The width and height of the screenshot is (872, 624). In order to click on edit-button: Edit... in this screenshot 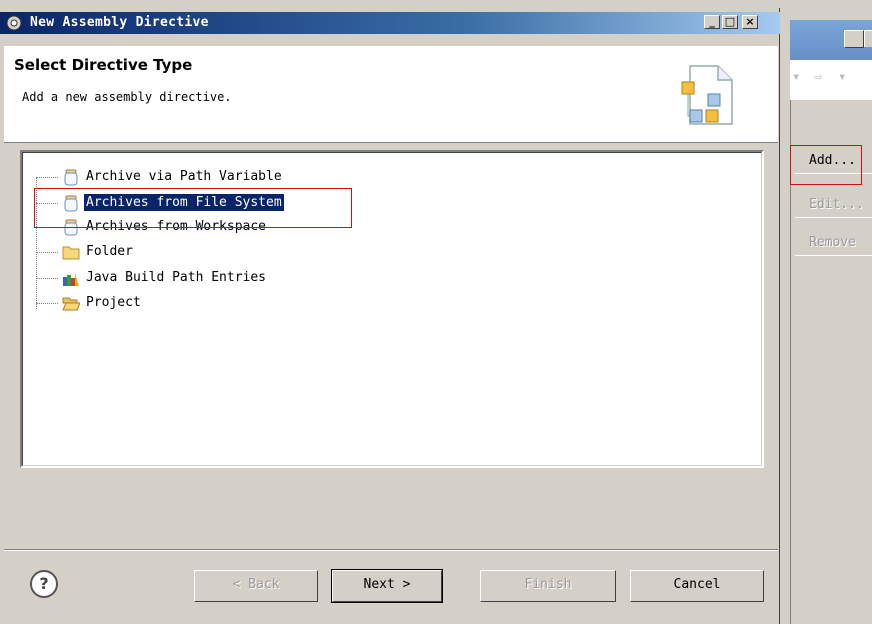, I will do `click(833, 205)`.